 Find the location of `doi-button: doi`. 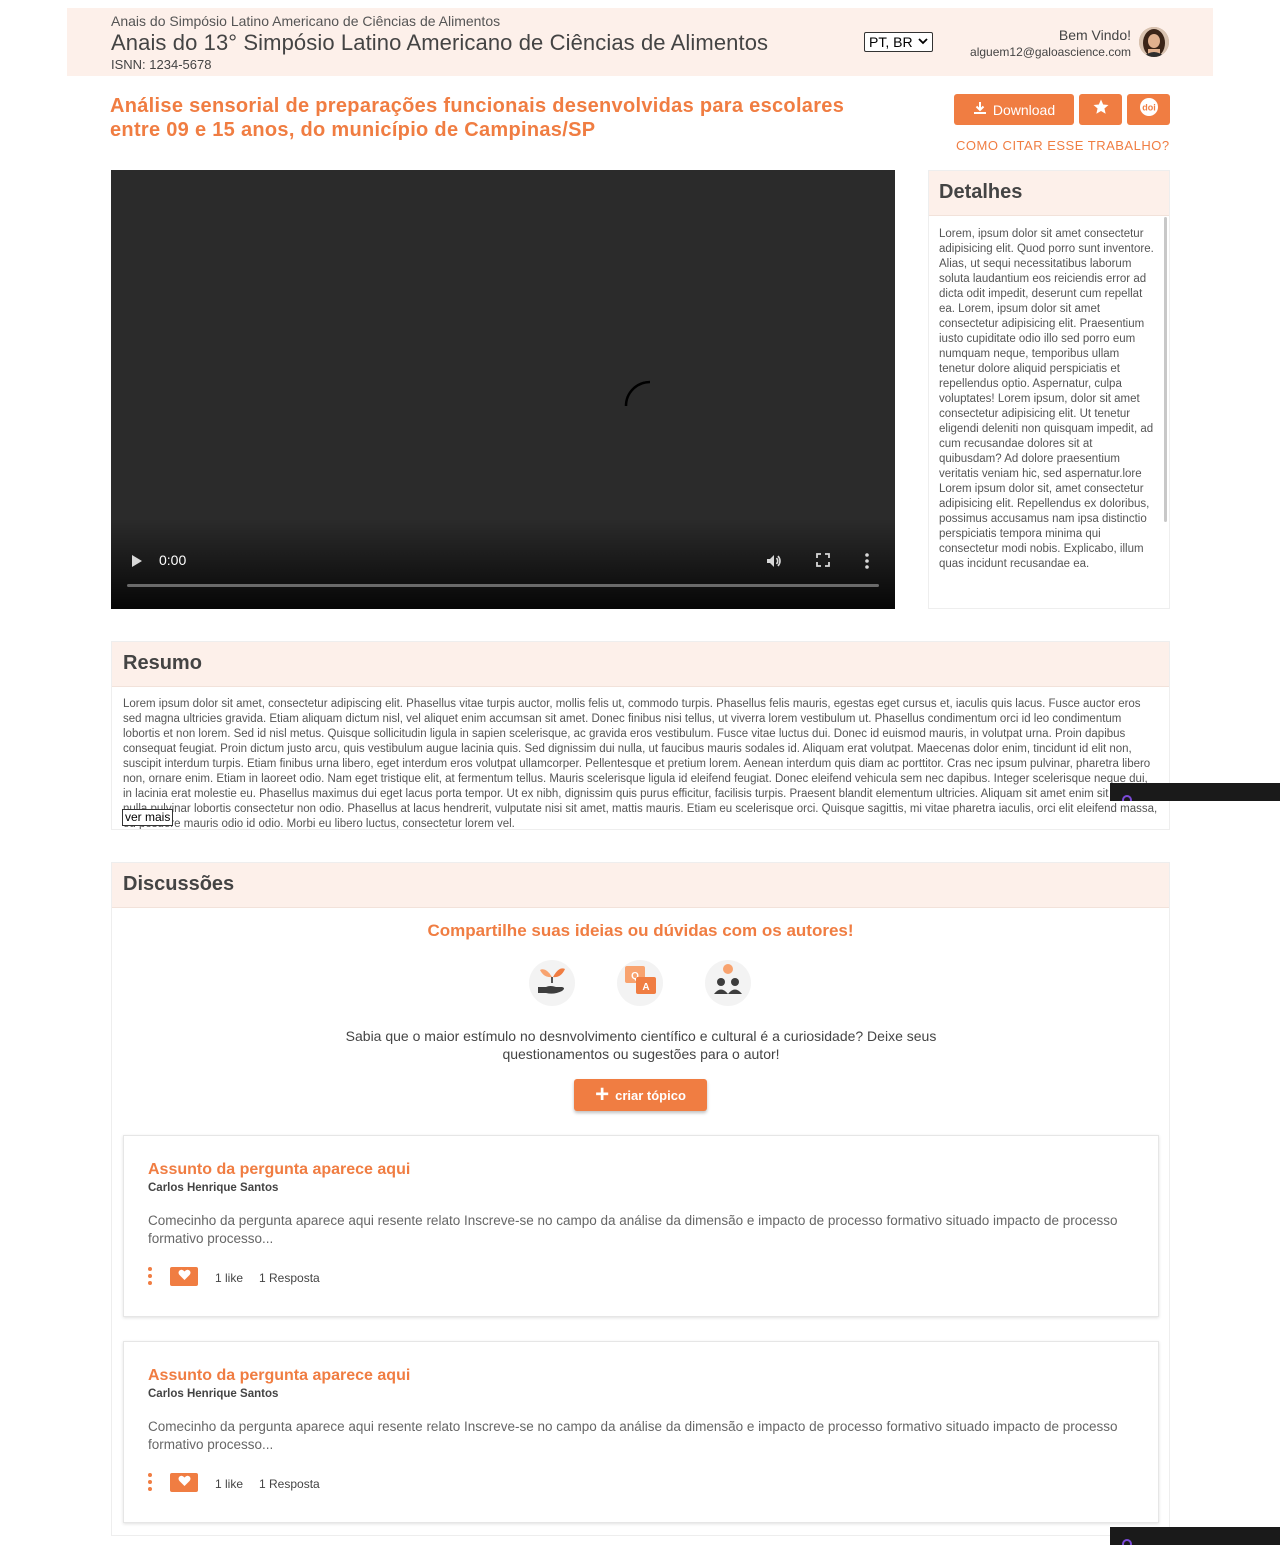

doi-button: doi is located at coordinates (1148, 109).